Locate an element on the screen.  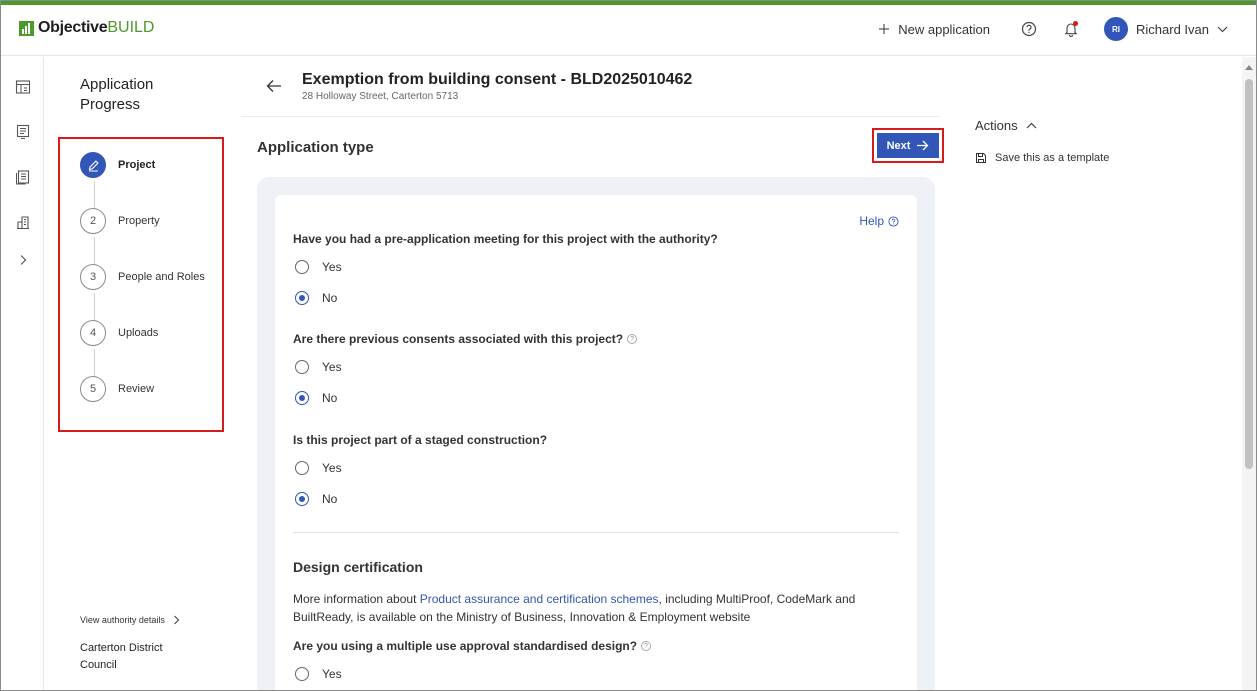
actions-toggle: Actions is located at coordinates (1006, 125).